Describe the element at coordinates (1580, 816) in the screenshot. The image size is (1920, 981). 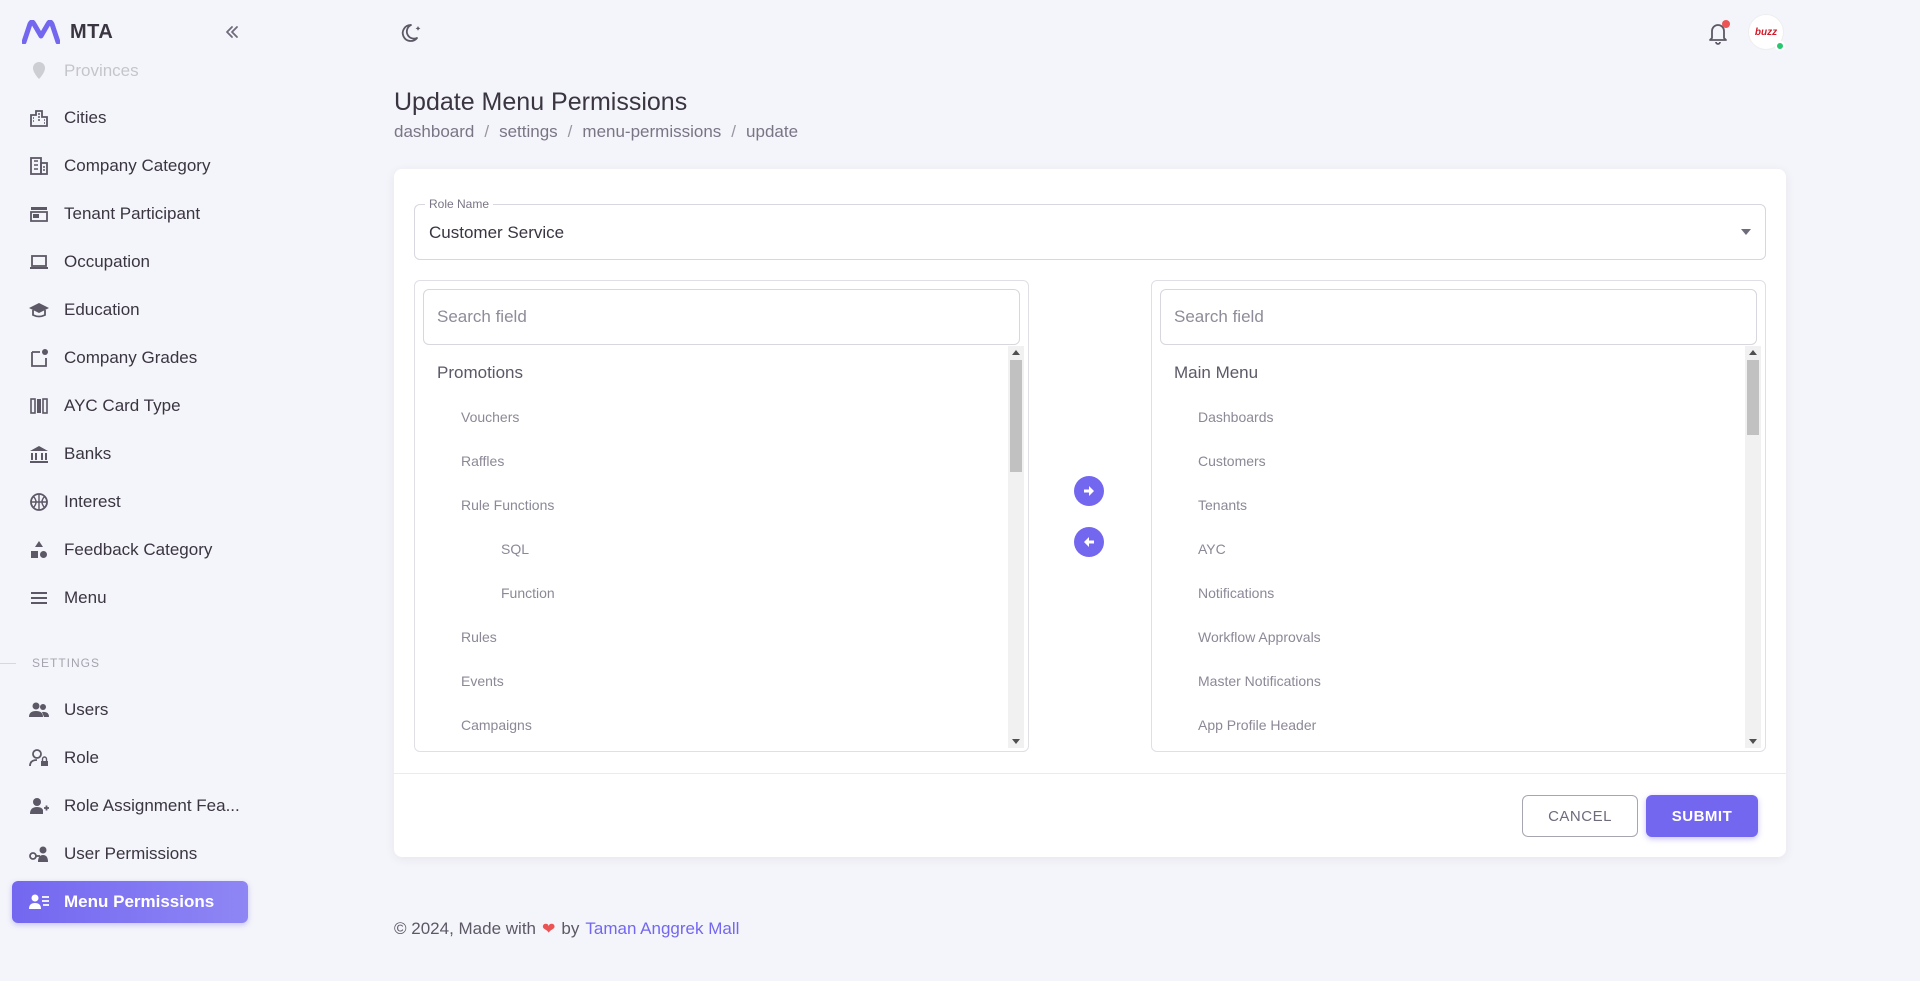
I see `cancel-button: CANCEL` at that location.